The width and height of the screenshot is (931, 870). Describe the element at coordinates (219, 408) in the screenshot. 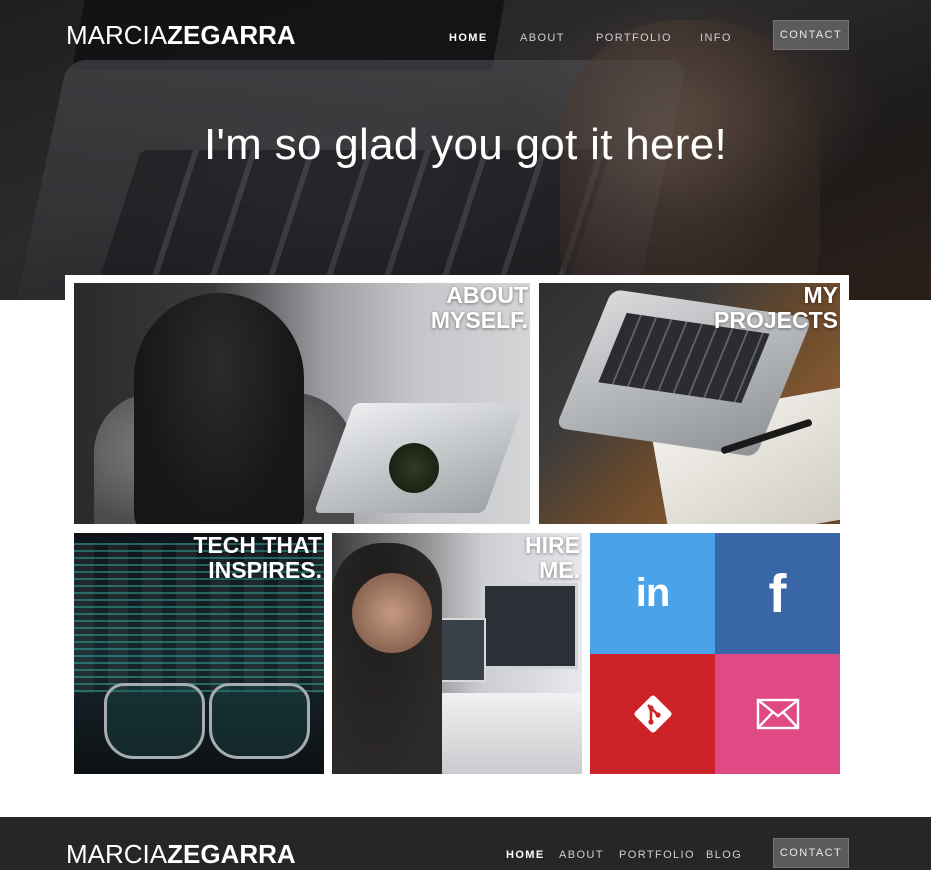

I see `about-head-shape` at that location.